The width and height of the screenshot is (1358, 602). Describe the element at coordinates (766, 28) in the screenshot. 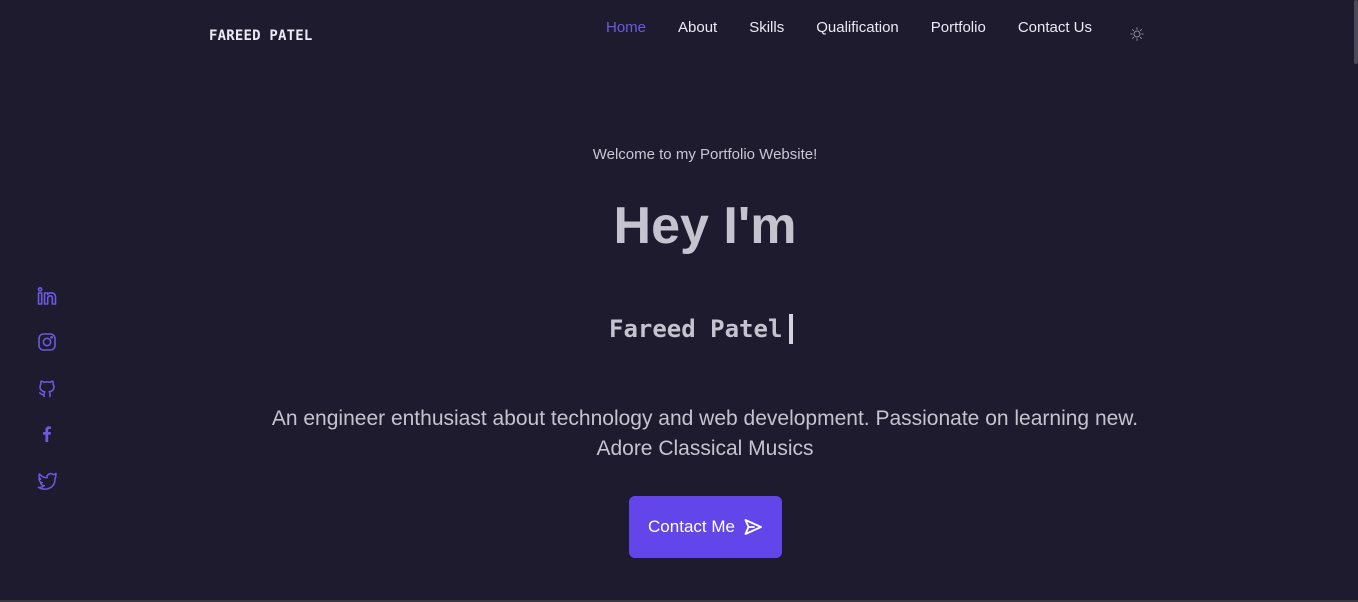

I see `nav-skills: Skills` at that location.